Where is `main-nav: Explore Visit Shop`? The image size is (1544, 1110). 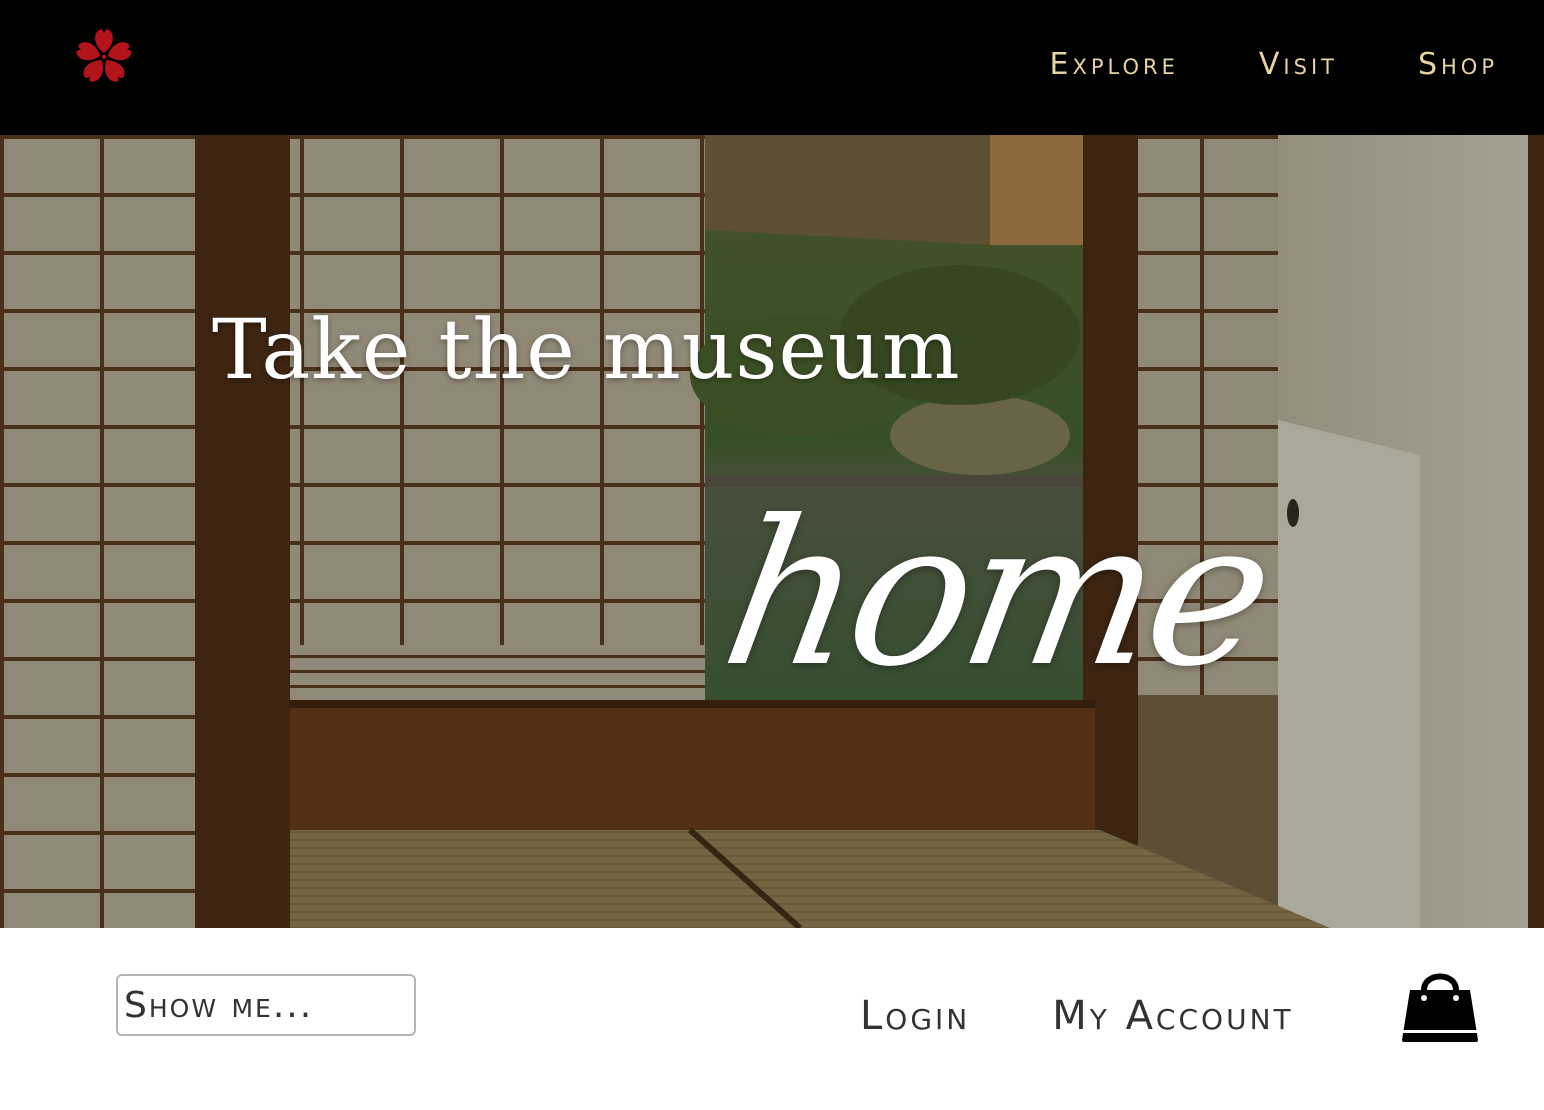 main-nav: Explore Visit Shop is located at coordinates (1274, 65).